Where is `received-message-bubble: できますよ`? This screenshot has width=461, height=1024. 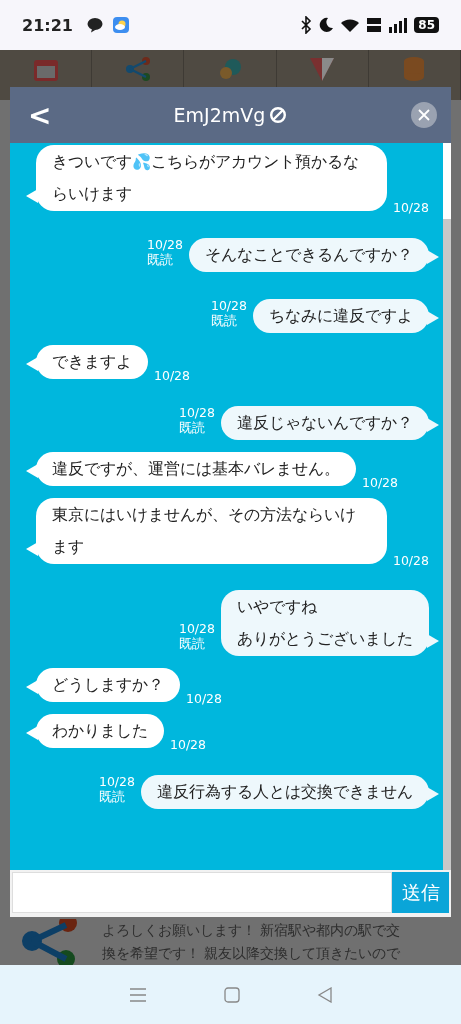
received-message-bubble: できますよ is located at coordinates (92, 362).